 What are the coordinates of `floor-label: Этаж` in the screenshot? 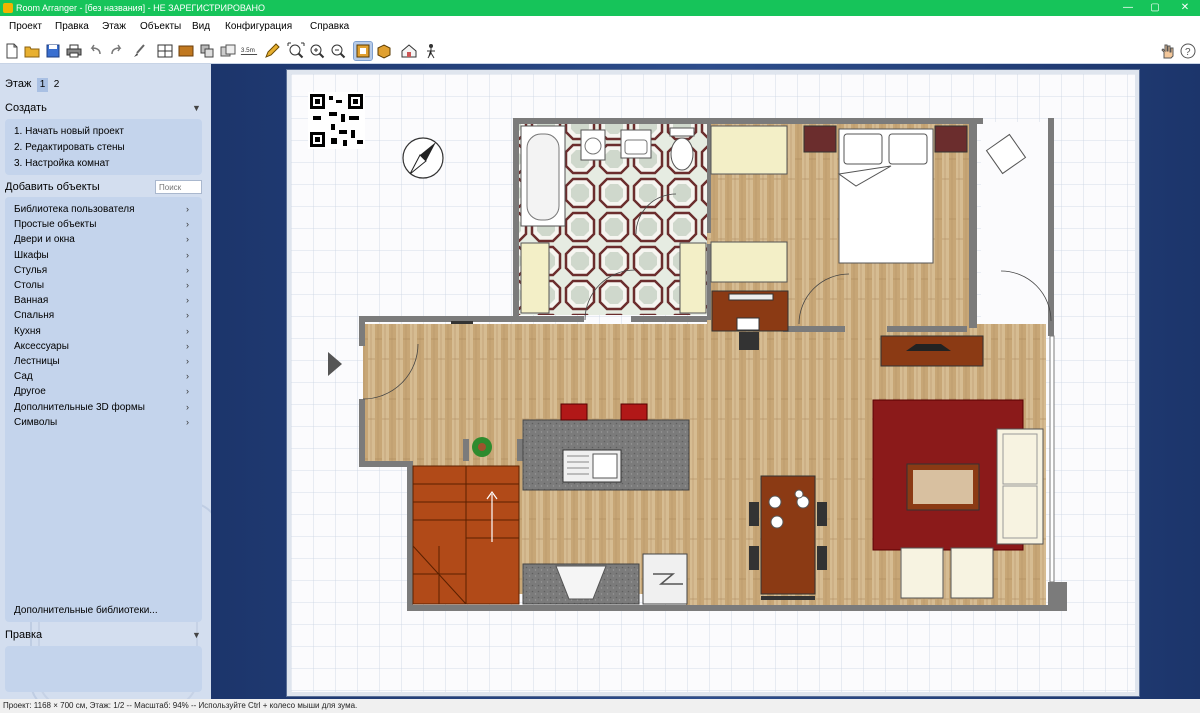 It's located at (18, 84).